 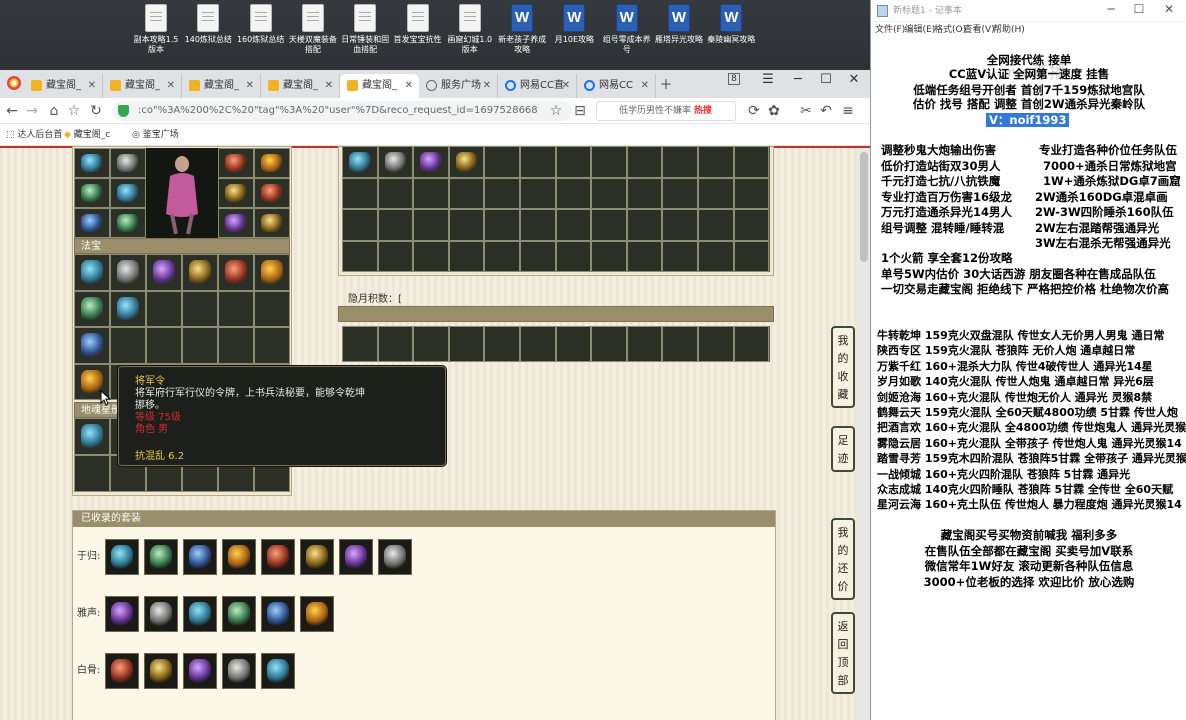 What do you see at coordinates (843, 653) in the screenshot?
I see `back-to-top-button: 返回顶部` at bounding box center [843, 653].